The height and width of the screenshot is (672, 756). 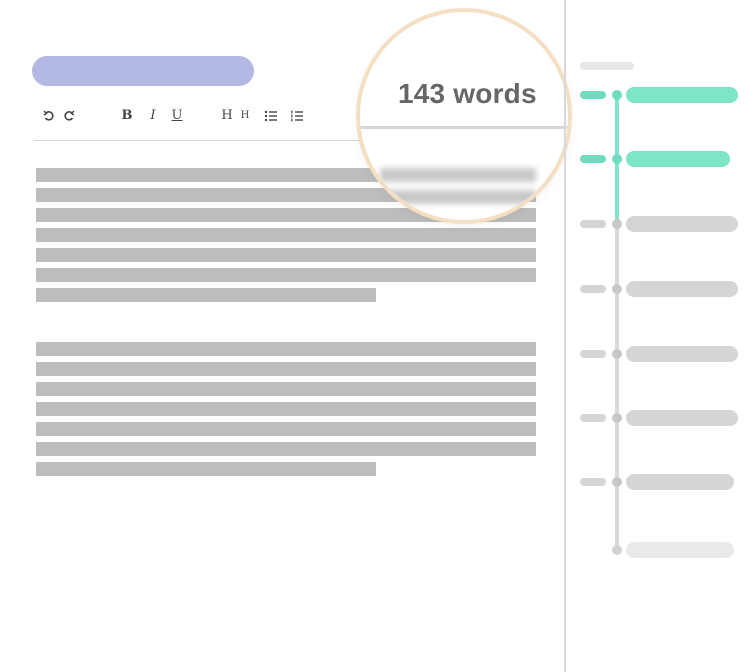 I want to click on redo-button, so click(x=69, y=116).